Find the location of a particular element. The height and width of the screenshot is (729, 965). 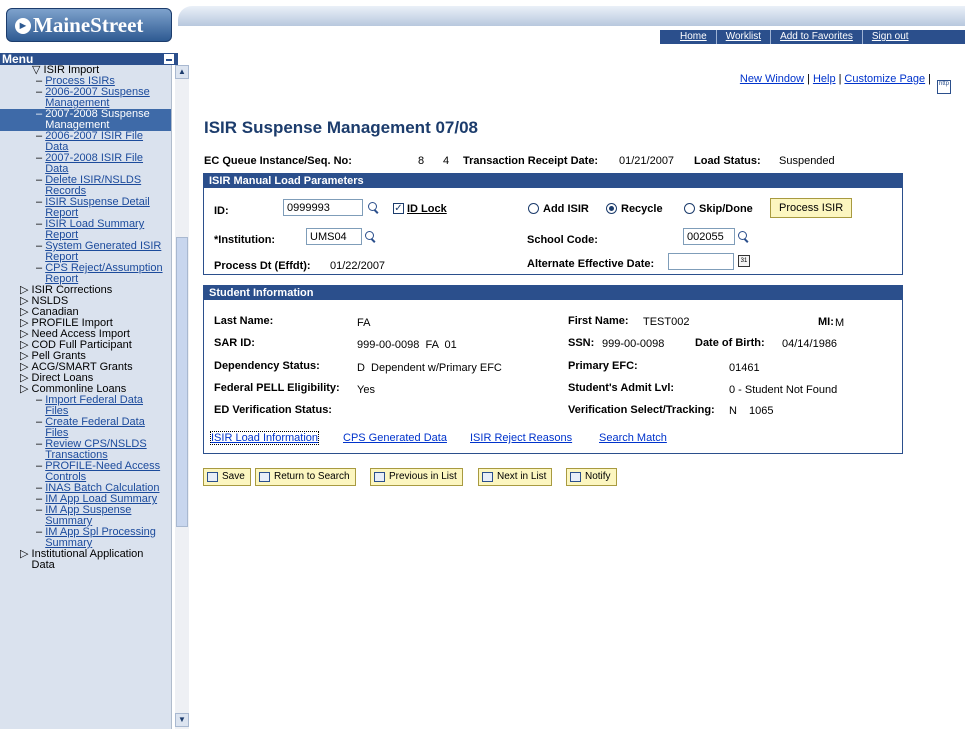

mi-label: MI: is located at coordinates (826, 322).